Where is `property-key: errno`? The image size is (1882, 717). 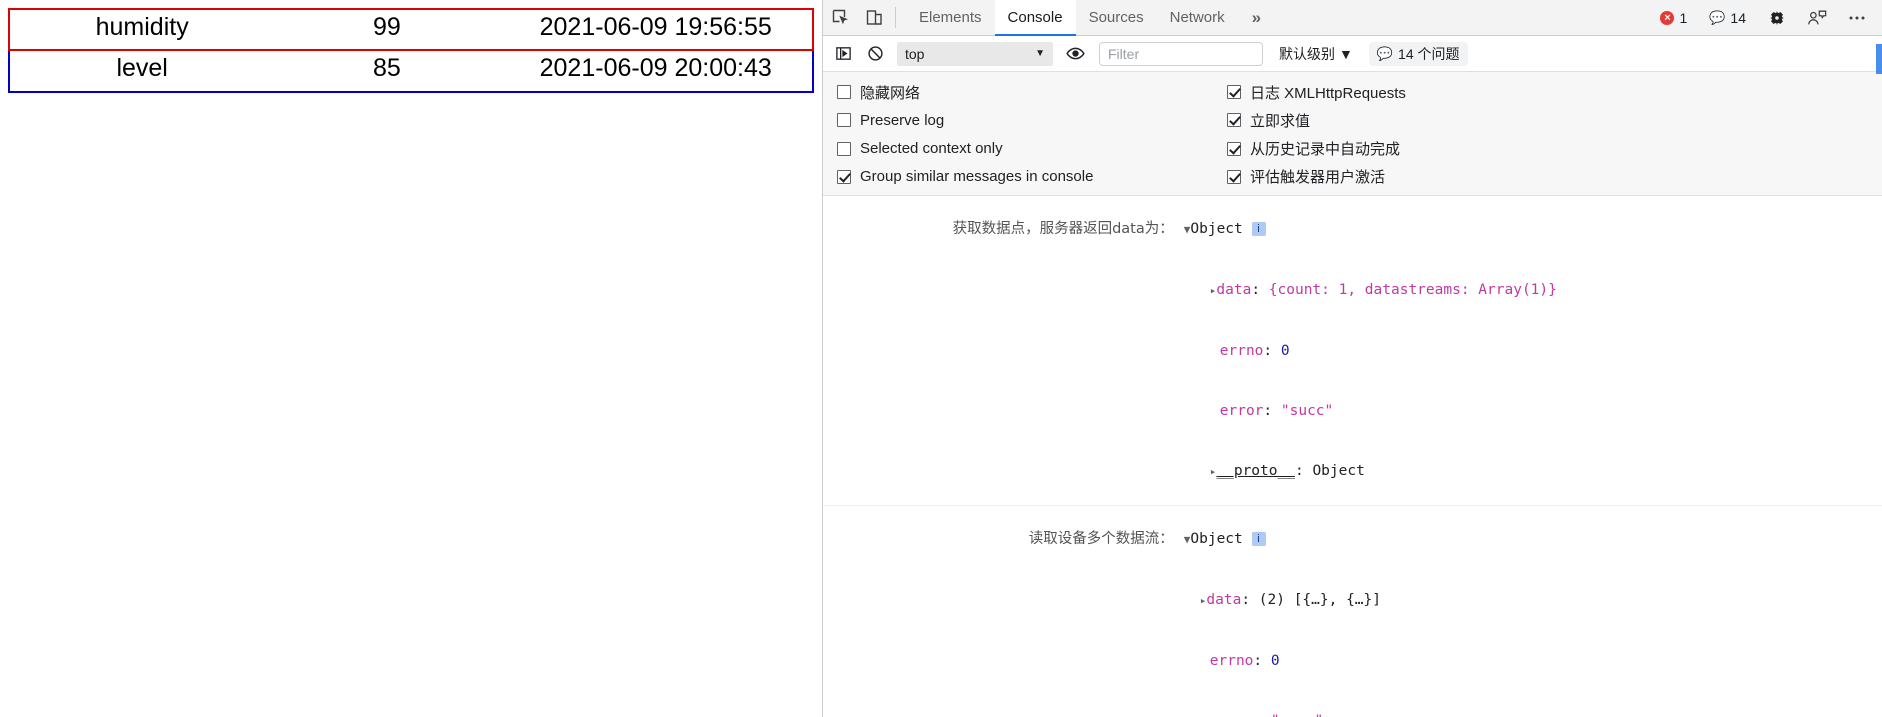
property-key: errno is located at coordinates (1241, 351).